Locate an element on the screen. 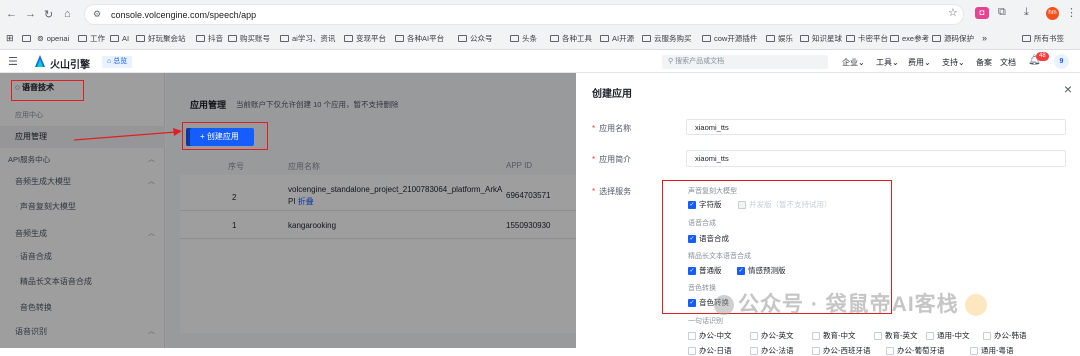 The image size is (1080, 356). menu-icon: ⋮ is located at coordinates (1071, 12).